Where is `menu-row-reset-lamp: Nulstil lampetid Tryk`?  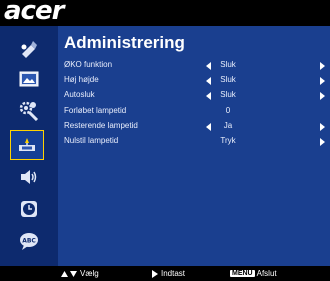 menu-row-reset-lamp: Nulstil lampetid Tryk is located at coordinates (194, 142).